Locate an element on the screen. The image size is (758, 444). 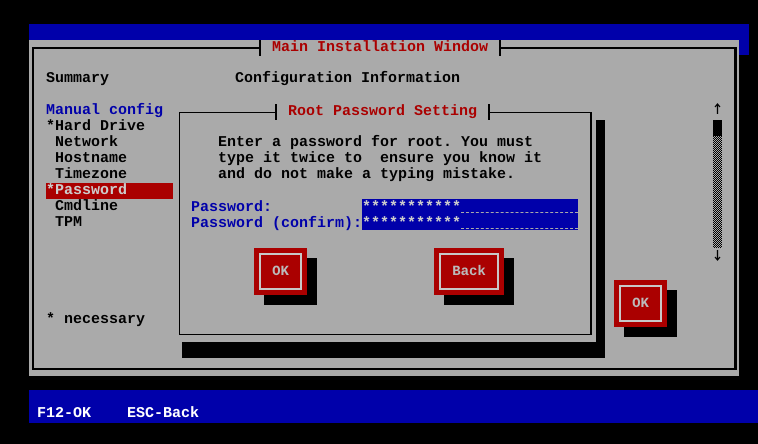
sidebar-item: Hostname is located at coordinates (109, 159).